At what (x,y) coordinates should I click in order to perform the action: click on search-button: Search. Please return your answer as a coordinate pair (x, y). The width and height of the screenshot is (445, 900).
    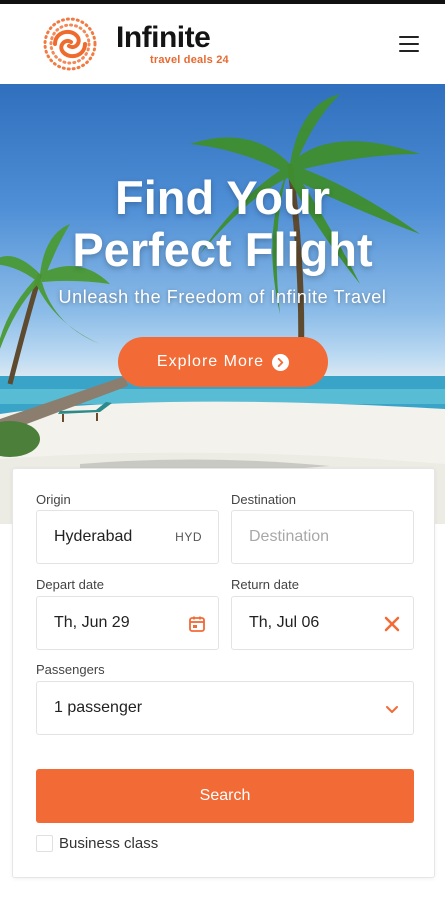
    Looking at the image, I should click on (225, 796).